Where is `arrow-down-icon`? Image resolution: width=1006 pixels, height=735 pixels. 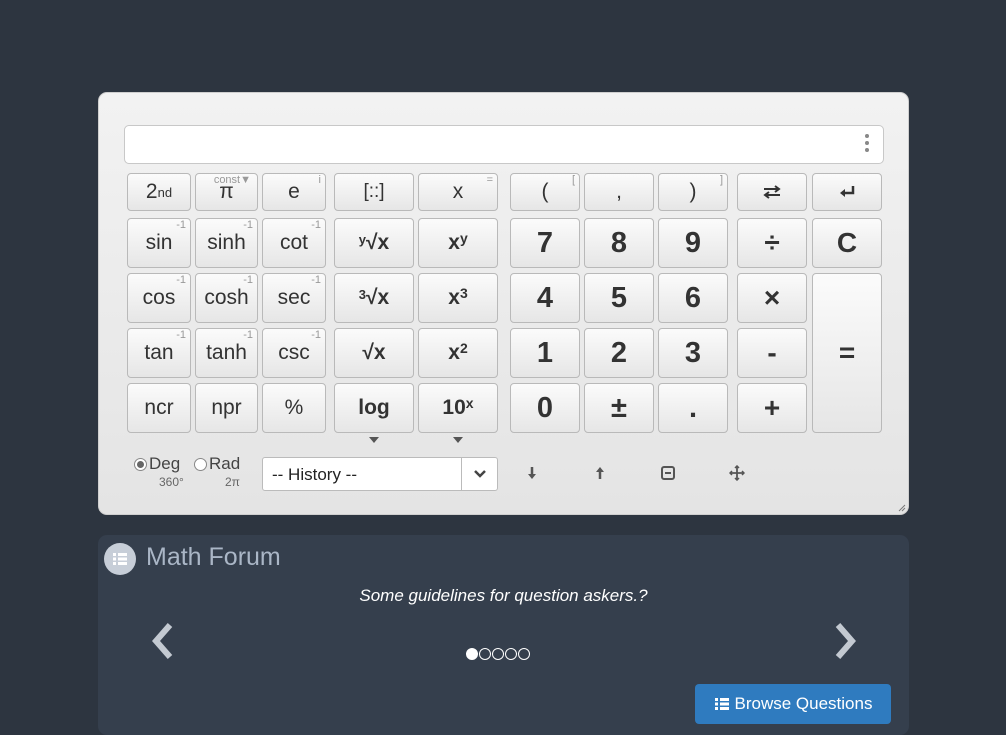 arrow-down-icon is located at coordinates (532, 473).